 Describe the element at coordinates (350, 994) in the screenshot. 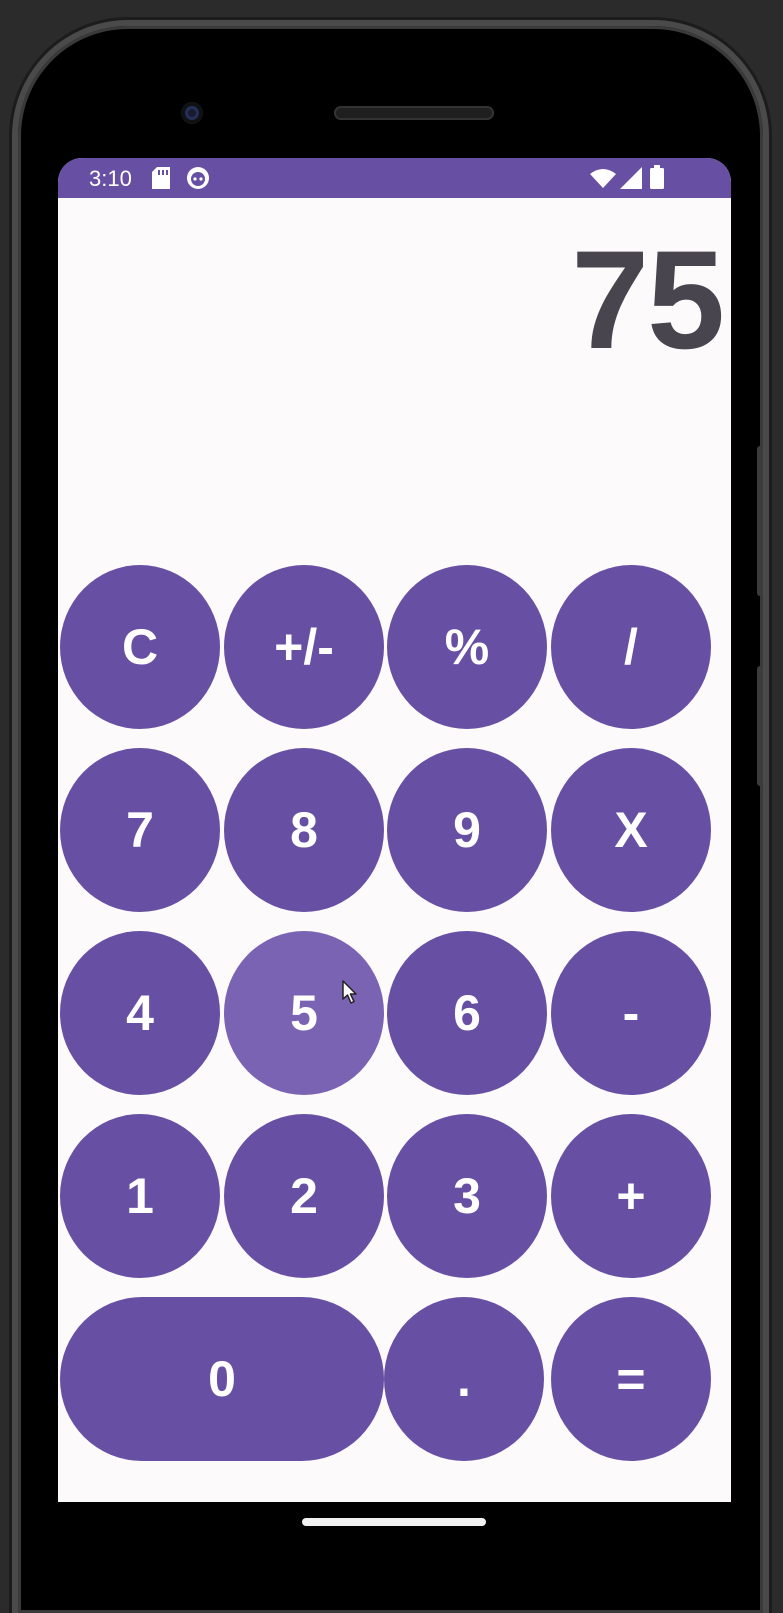

I see `mouse-pointer-icon` at that location.